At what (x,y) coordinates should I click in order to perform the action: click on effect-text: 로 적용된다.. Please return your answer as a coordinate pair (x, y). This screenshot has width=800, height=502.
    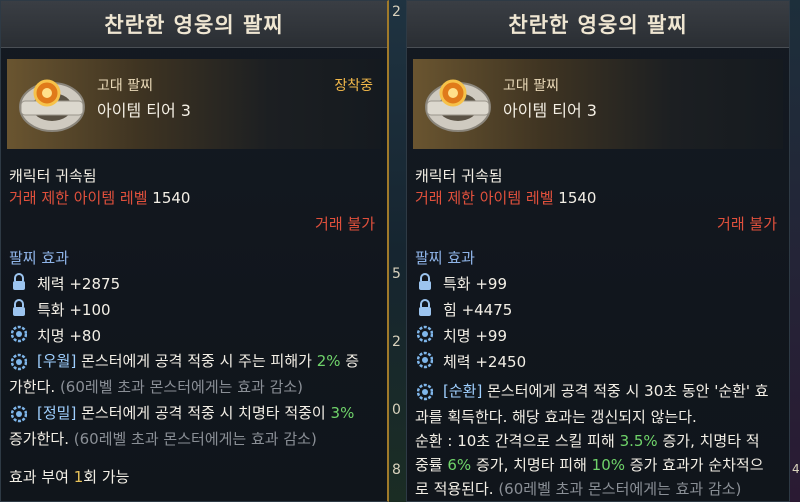
    Looking at the image, I should click on (454, 489).